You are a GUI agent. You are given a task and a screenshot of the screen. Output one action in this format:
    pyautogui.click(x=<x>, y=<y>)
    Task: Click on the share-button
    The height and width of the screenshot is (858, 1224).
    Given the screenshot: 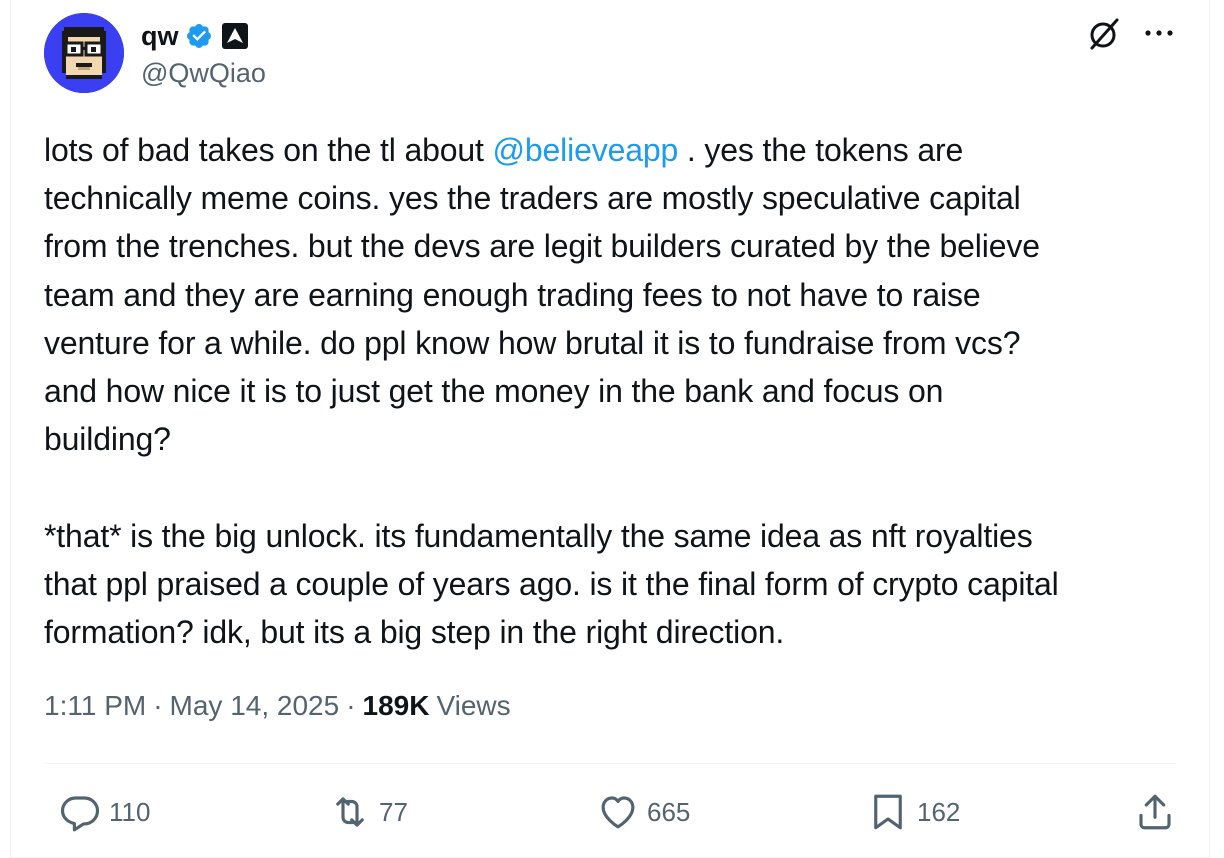 What is the action you would take?
    pyautogui.click(x=1155, y=812)
    